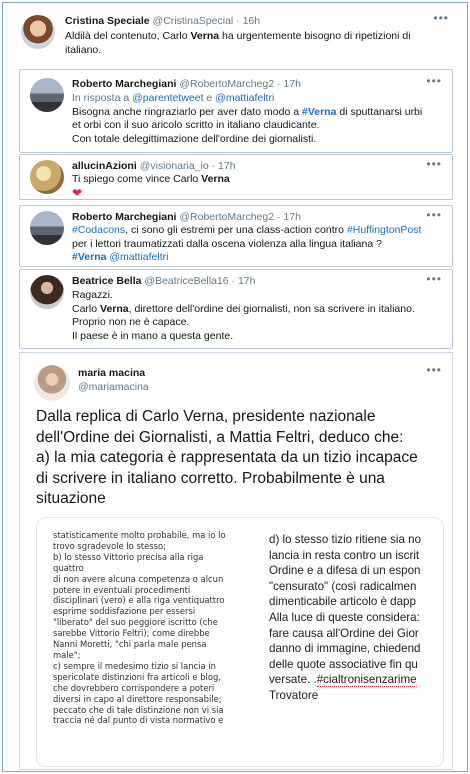  Describe the element at coordinates (113, 387) in the screenshot. I see `user-handle: @mariamacina` at that location.